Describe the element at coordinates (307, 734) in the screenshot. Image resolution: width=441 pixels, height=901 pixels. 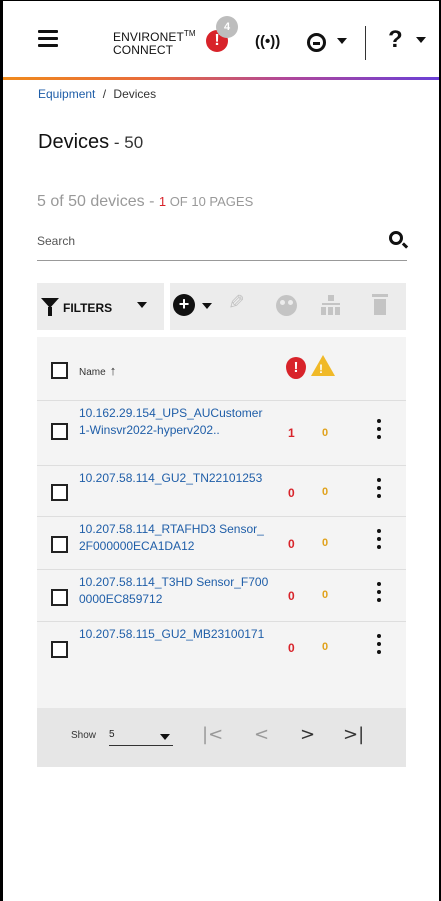
I see `next-page-icon: >` at that location.